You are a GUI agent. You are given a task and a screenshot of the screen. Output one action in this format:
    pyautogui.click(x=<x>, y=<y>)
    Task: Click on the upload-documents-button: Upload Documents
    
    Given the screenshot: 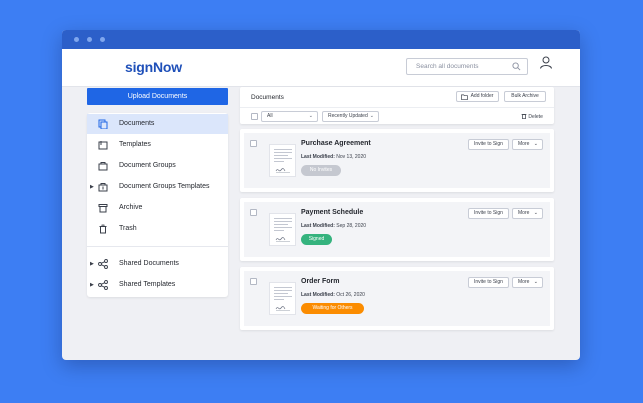 What is the action you would take?
    pyautogui.click(x=157, y=96)
    